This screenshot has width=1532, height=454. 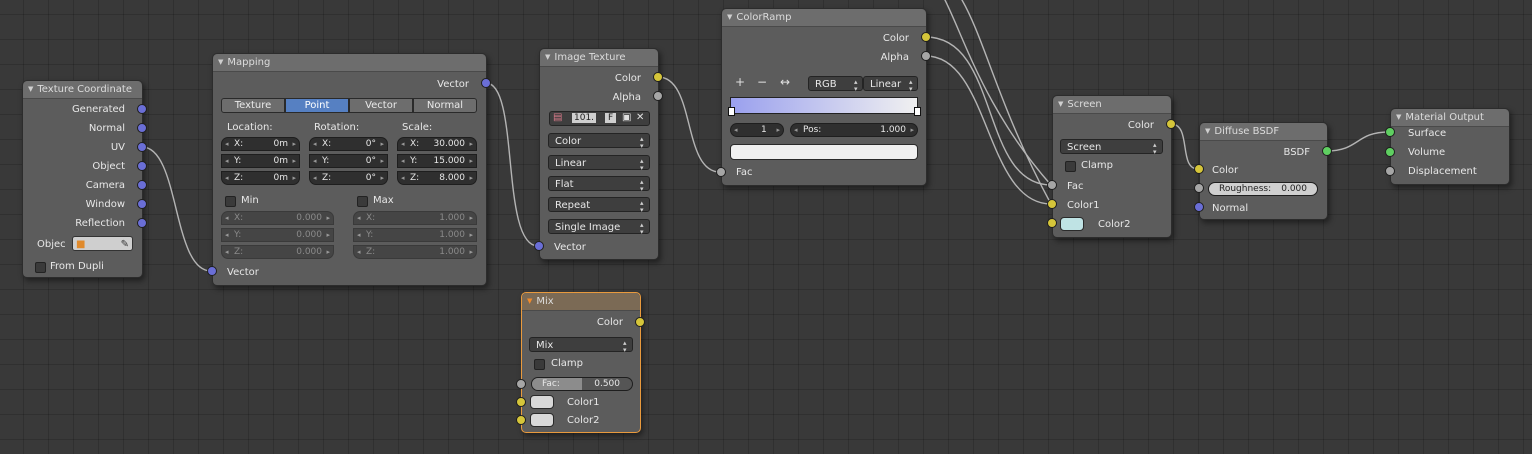 What do you see at coordinates (599, 58) in the screenshot?
I see `node-header: ▼ Image Texture` at bounding box center [599, 58].